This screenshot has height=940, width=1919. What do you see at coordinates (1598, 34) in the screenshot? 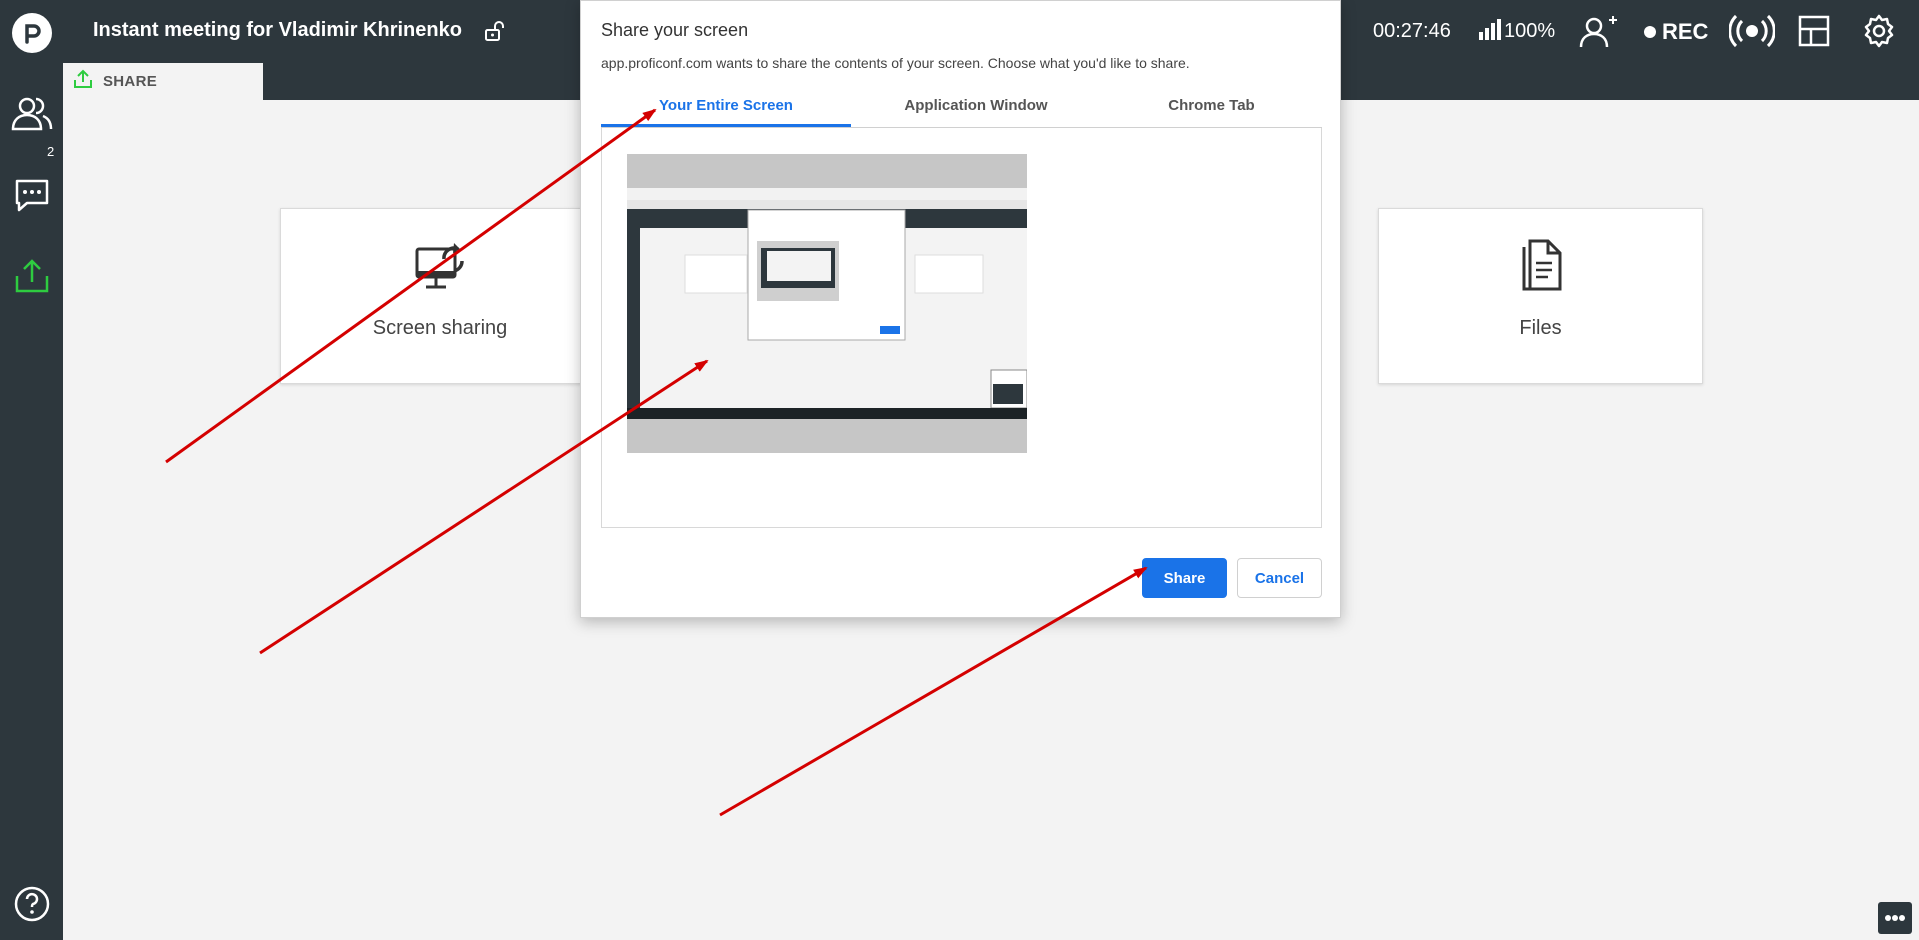
I see `add-user-icon` at bounding box center [1598, 34].